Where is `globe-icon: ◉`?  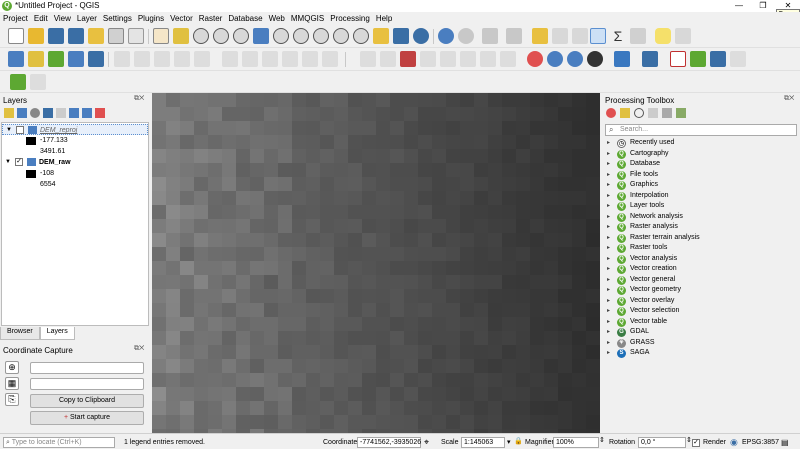 globe-icon: ◉ is located at coordinates (734, 442).